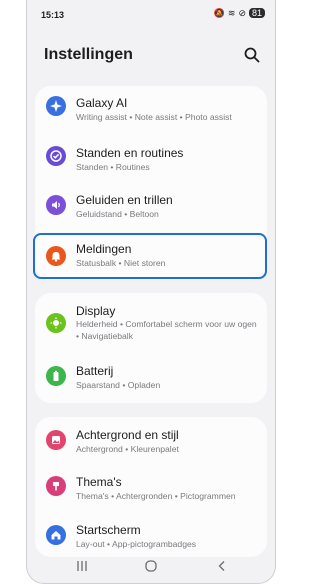  Describe the element at coordinates (151, 378) in the screenshot. I see `setting-battery: Batterij Spaarstand • Opladen` at that location.